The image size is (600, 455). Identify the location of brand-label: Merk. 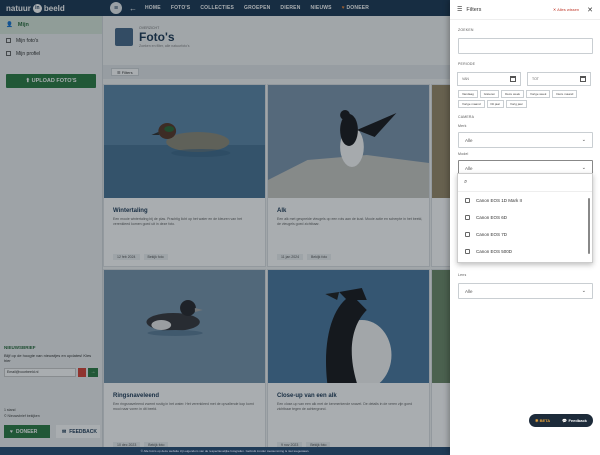
(462, 126).